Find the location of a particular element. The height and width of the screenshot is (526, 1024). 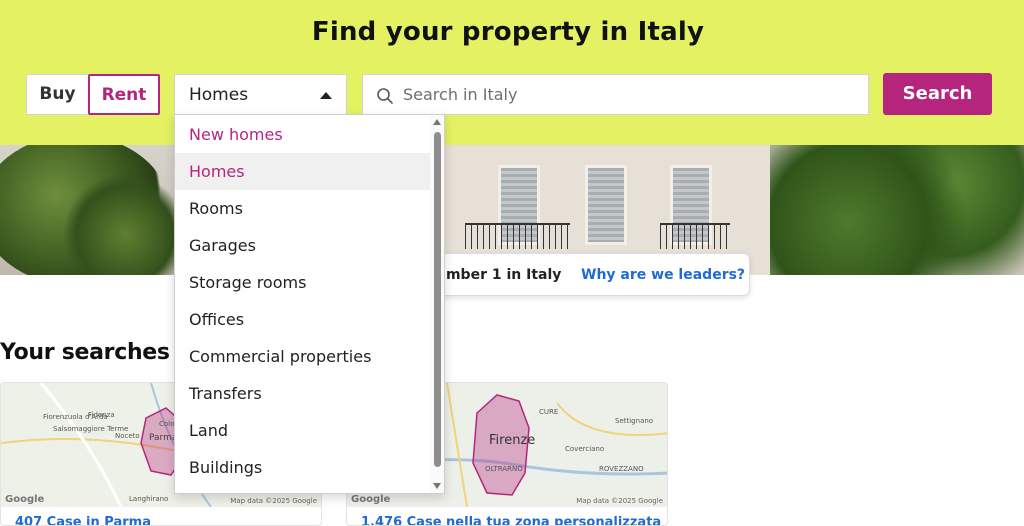

property-type-select: Homes is located at coordinates (260, 94).